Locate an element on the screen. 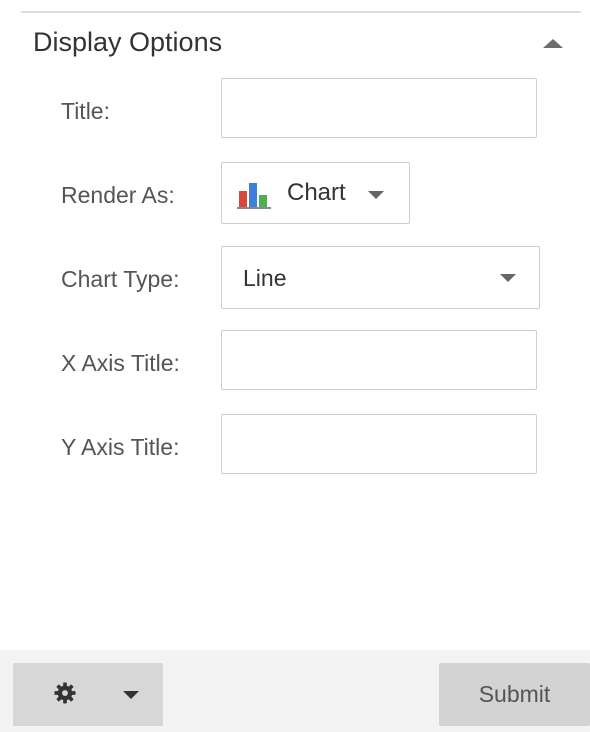  settings-menu-button is located at coordinates (88, 694).